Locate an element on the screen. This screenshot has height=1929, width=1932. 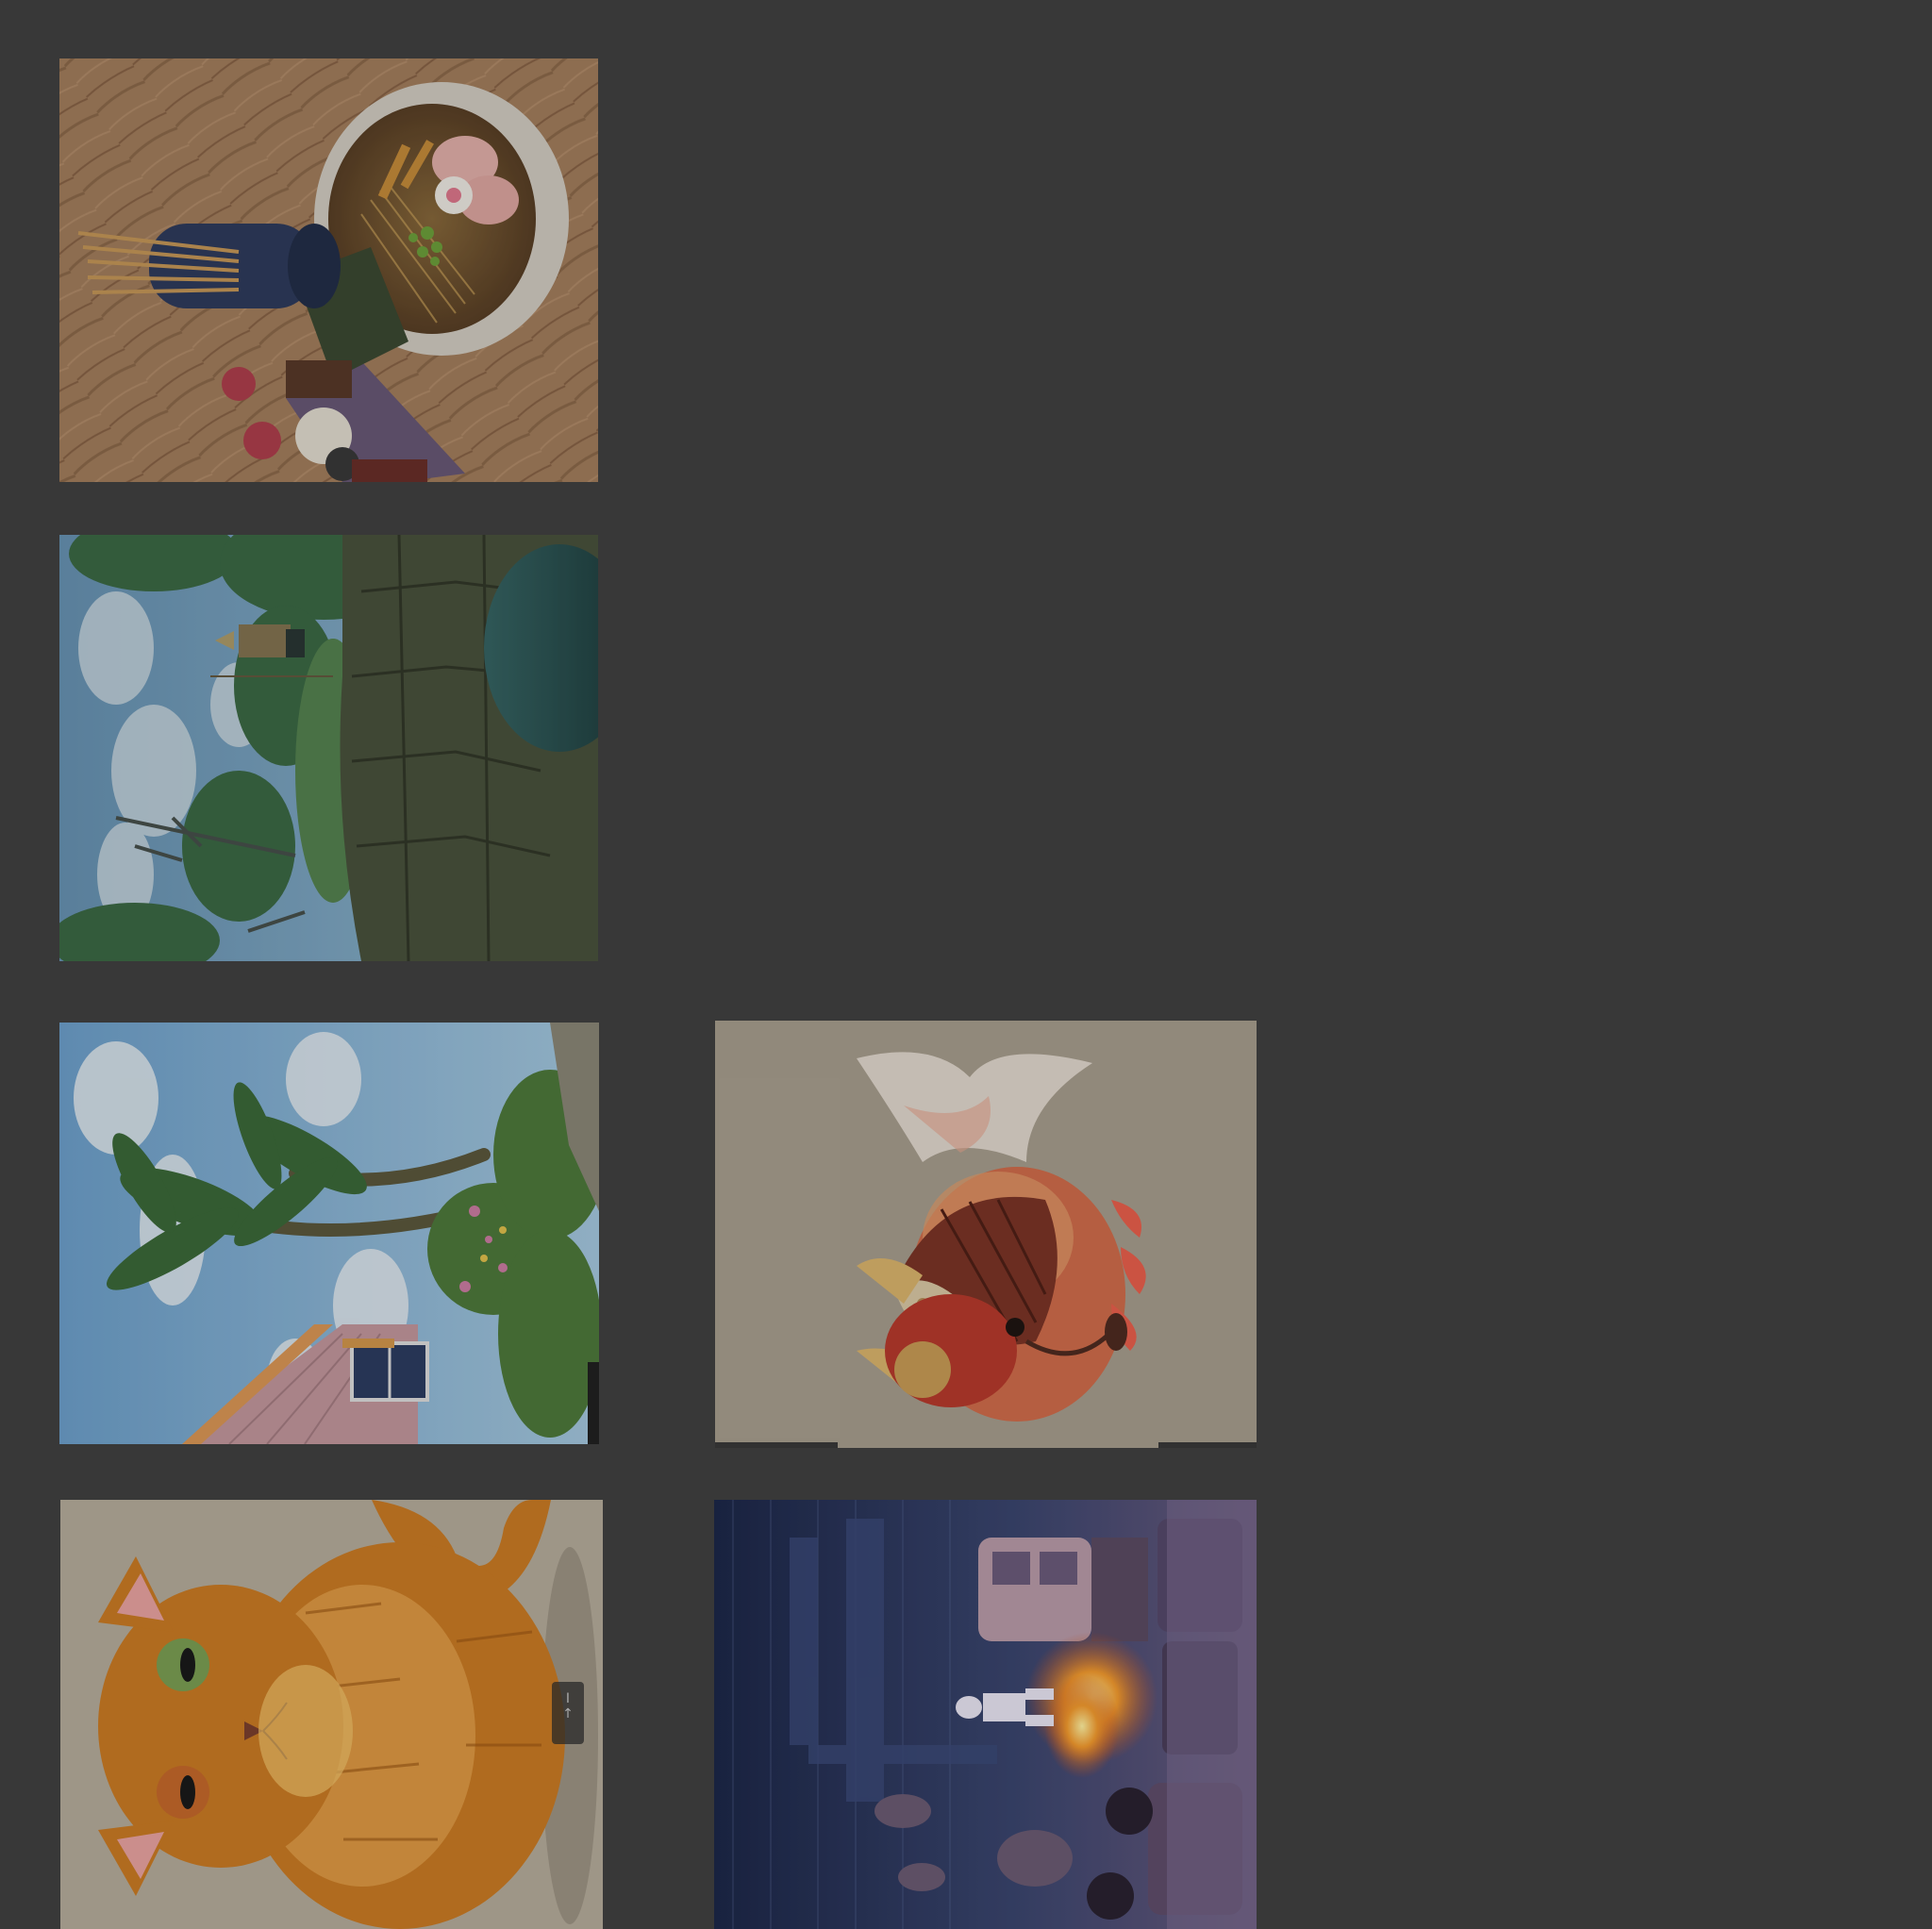
thumbnail-night-city is located at coordinates (986, 1714).